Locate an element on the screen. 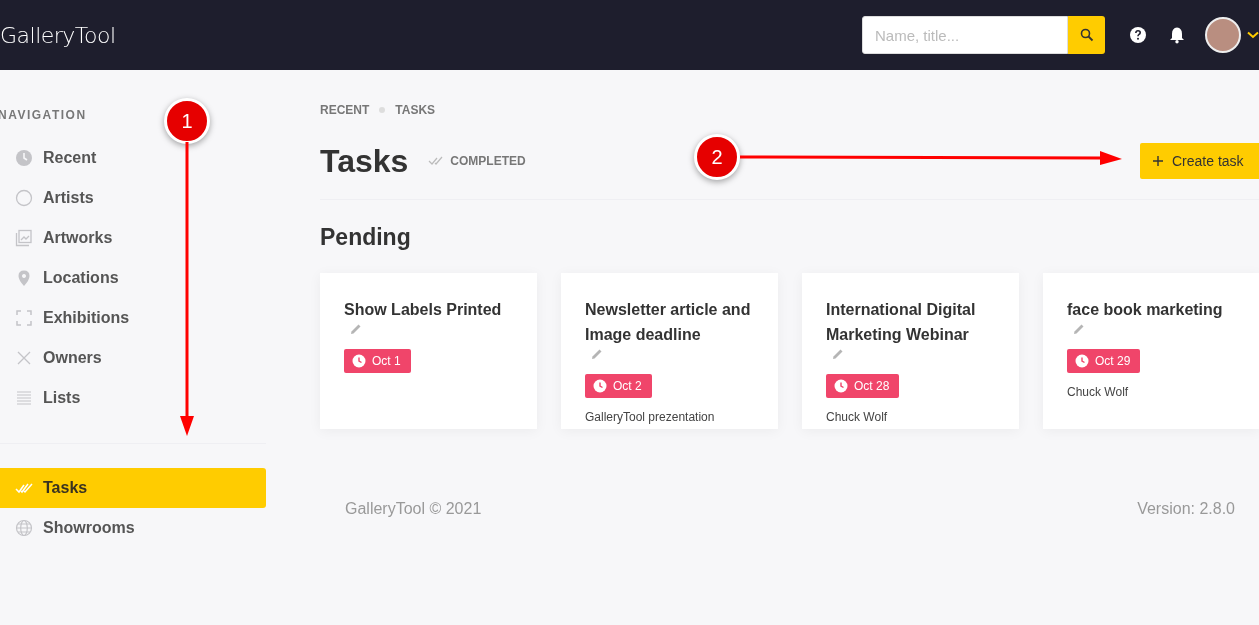 This screenshot has height=625, width=1259. version-text: Version: 2.8.0 is located at coordinates (1186, 509).